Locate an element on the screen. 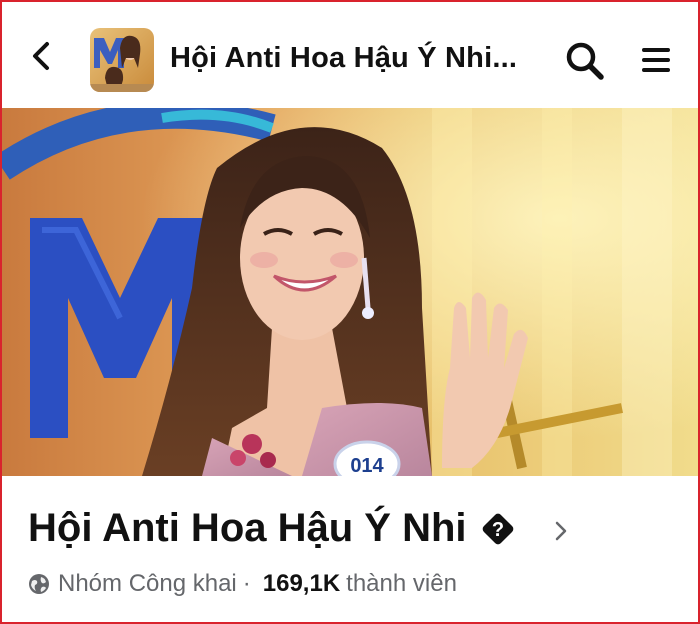  group-name: Hội Anti Hoa Hậu Ý Nhi ? is located at coordinates (272, 528).